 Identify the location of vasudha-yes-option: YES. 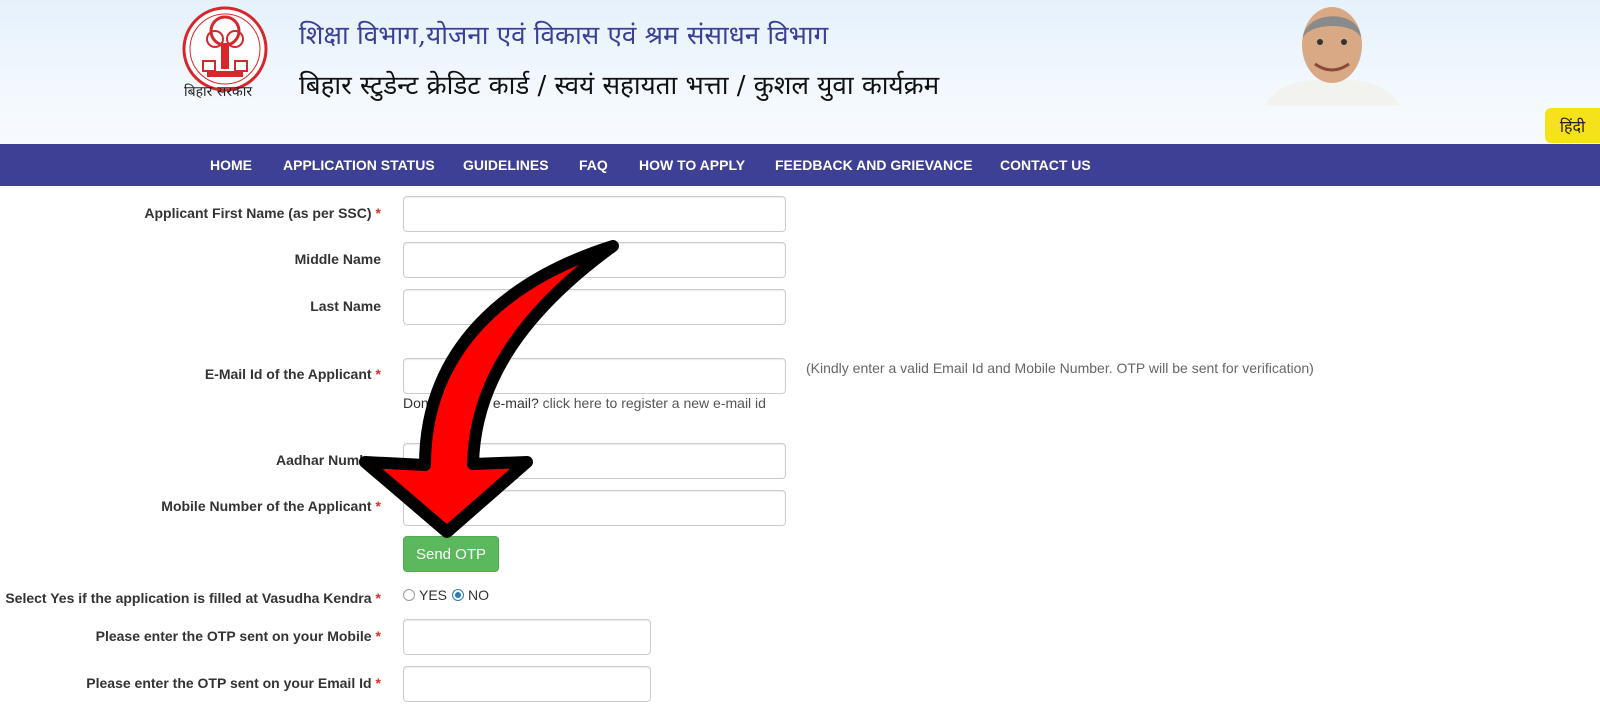
(425, 595).